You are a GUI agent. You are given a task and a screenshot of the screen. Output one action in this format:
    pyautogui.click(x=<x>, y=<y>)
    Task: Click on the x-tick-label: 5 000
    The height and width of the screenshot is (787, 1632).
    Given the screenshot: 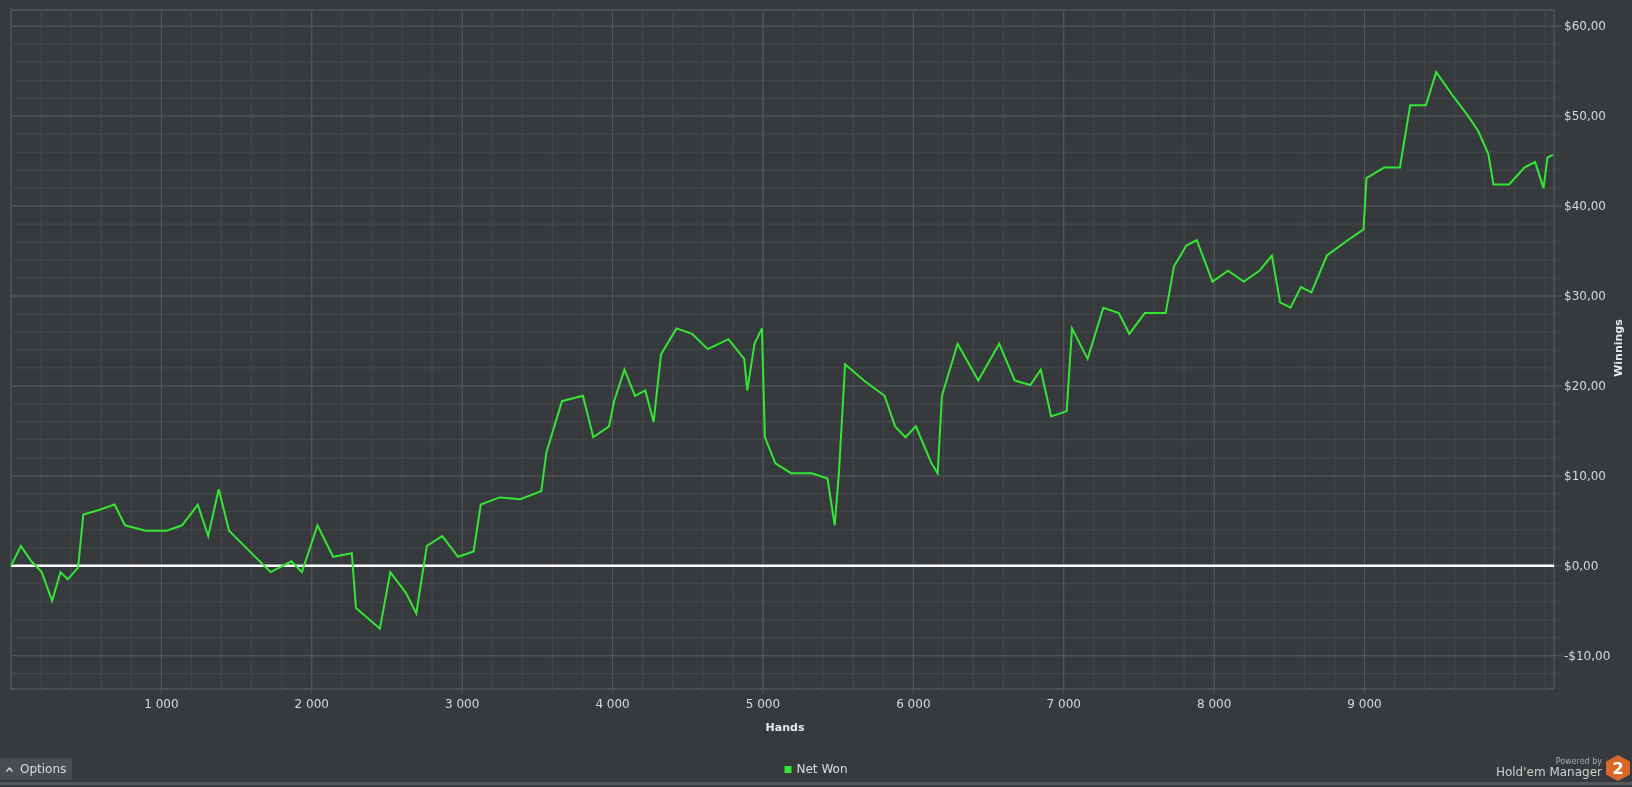 What is the action you would take?
    pyautogui.click(x=763, y=704)
    